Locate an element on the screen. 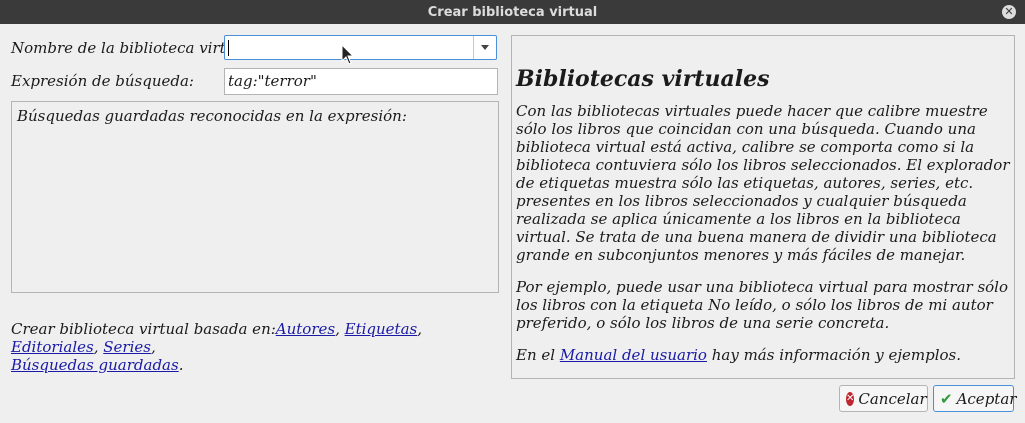  create-based-prefix: Crear biblioteca virtual basada en: is located at coordinates (143, 329).